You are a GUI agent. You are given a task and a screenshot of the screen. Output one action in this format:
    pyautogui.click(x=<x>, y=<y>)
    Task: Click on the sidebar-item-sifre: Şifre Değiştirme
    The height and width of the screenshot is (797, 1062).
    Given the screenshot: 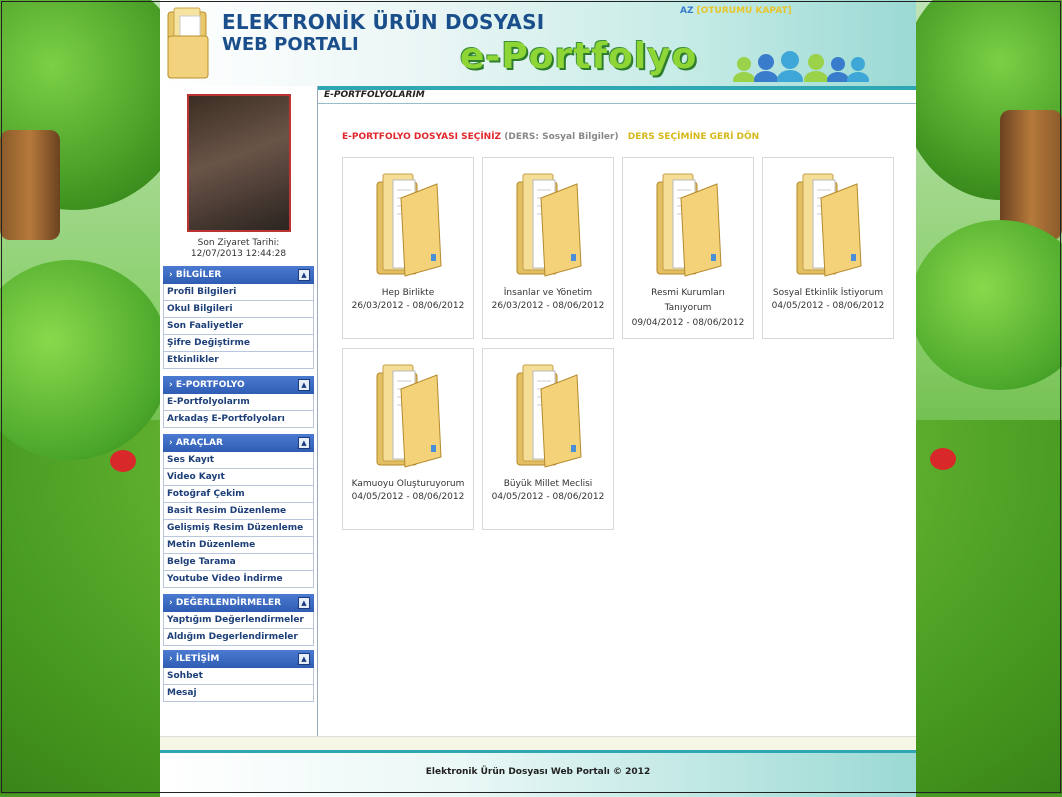 What is the action you would take?
    pyautogui.click(x=238, y=343)
    